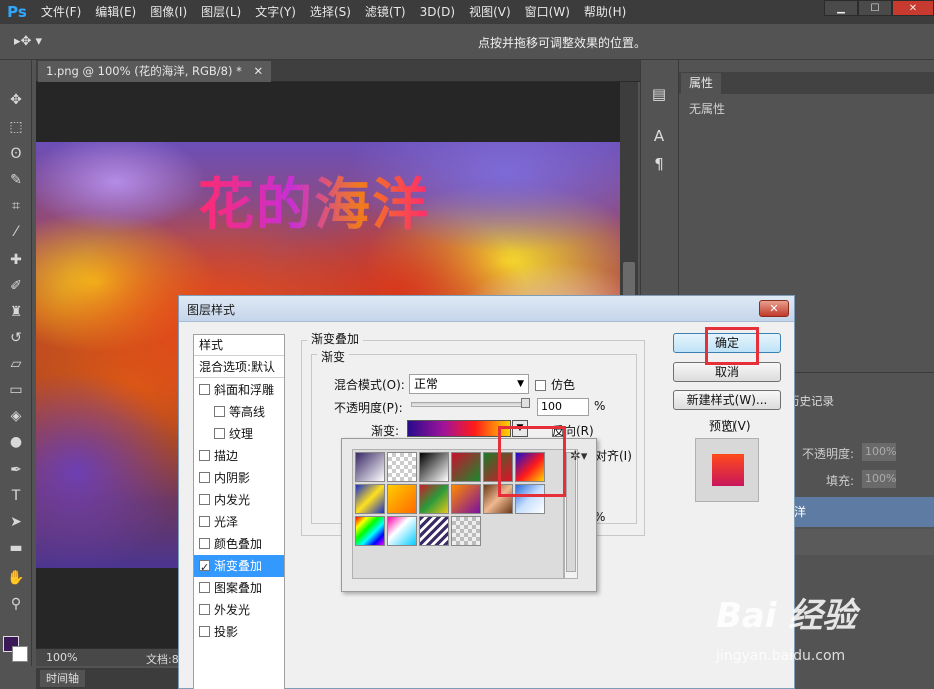 This screenshot has height=689, width=934. What do you see at coordinates (16, 154) in the screenshot?
I see `lasso-tool-icon: ʘ` at bounding box center [16, 154].